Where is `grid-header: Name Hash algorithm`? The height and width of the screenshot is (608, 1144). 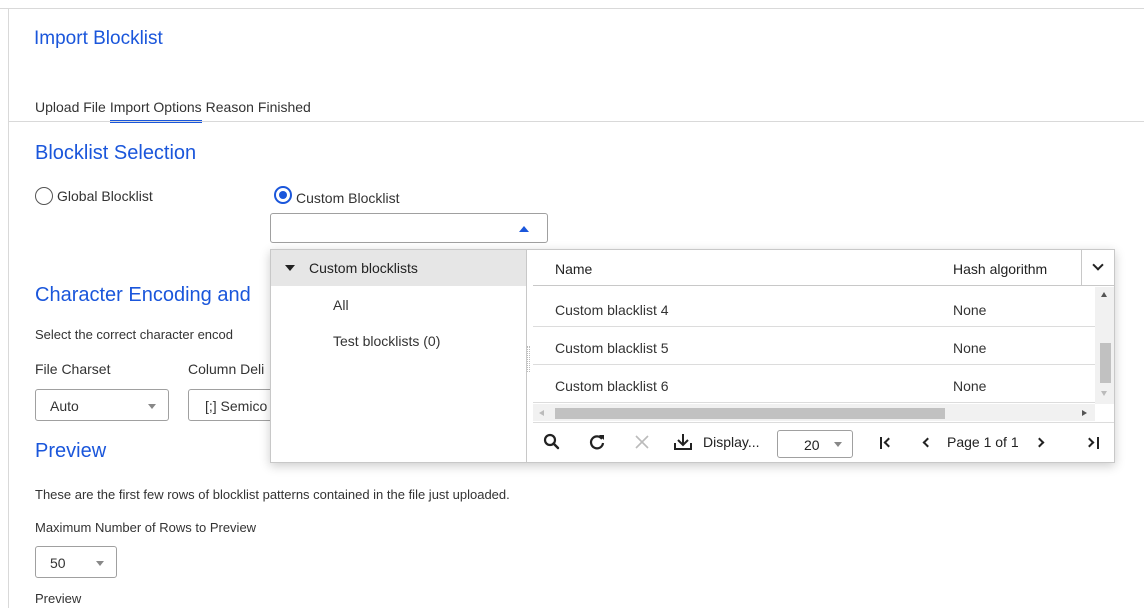
grid-header: Name Hash algorithm is located at coordinates (823, 268).